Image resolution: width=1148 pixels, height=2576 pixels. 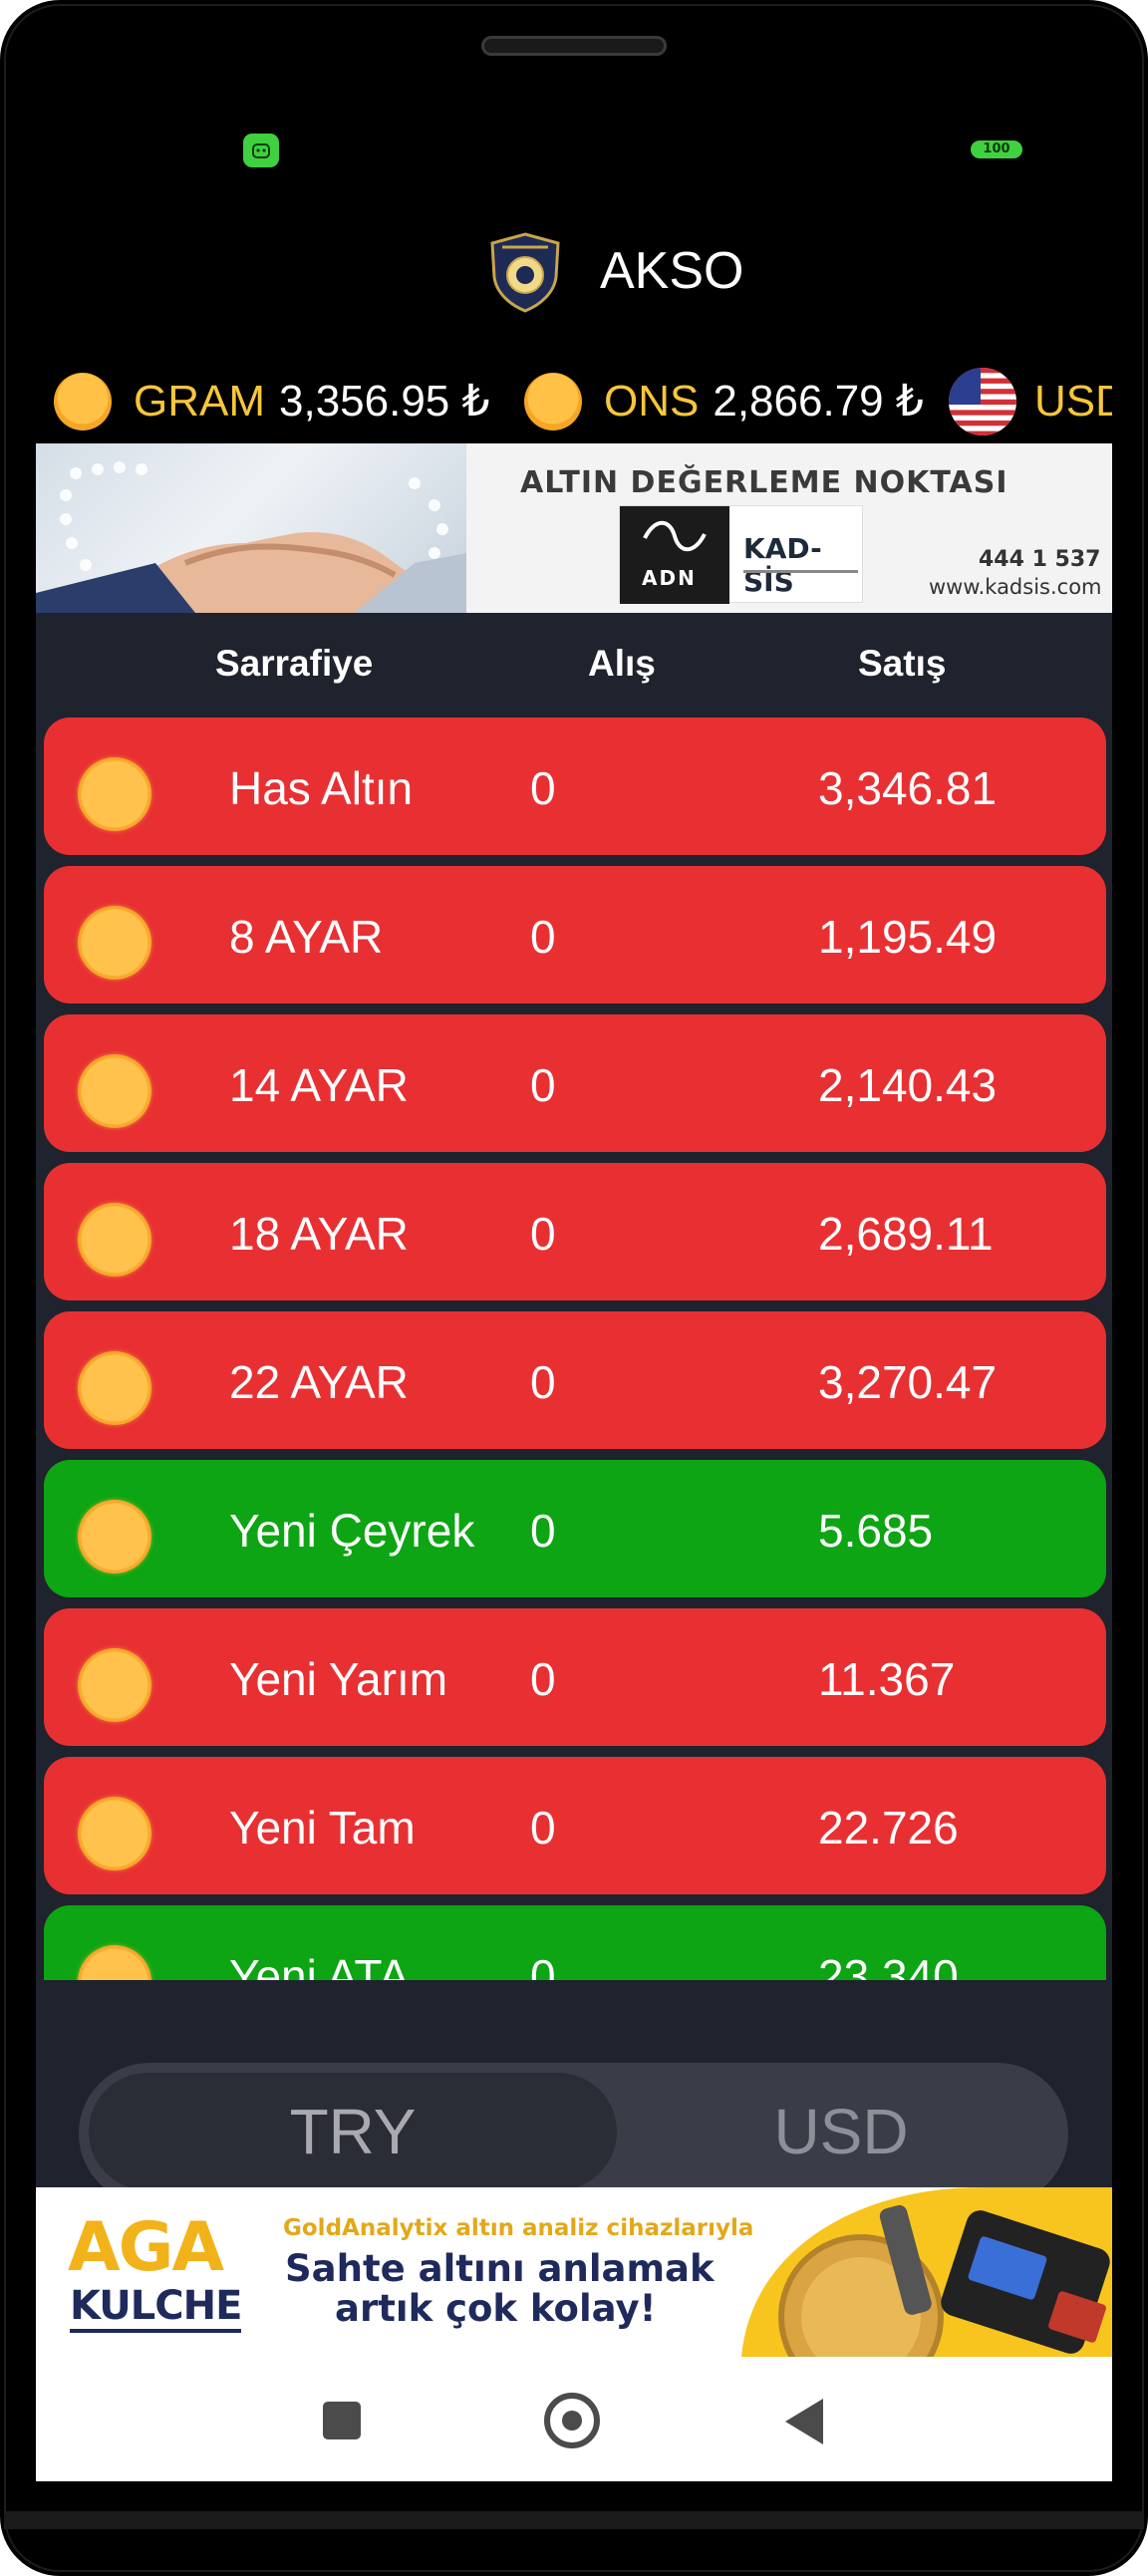 I want to click on kulche-logo-text: KULCHE, so click(x=156, y=2308).